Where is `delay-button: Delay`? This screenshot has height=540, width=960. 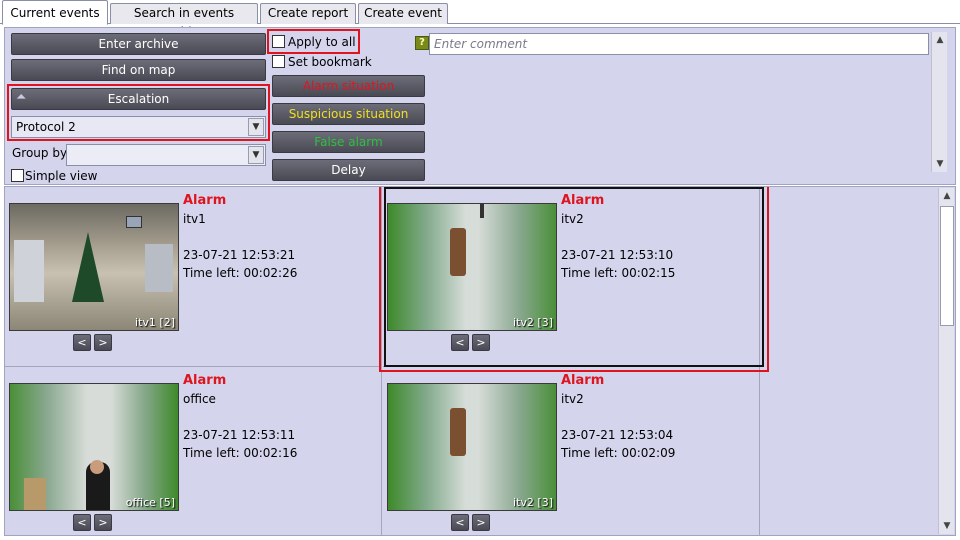 delay-button: Delay is located at coordinates (348, 170).